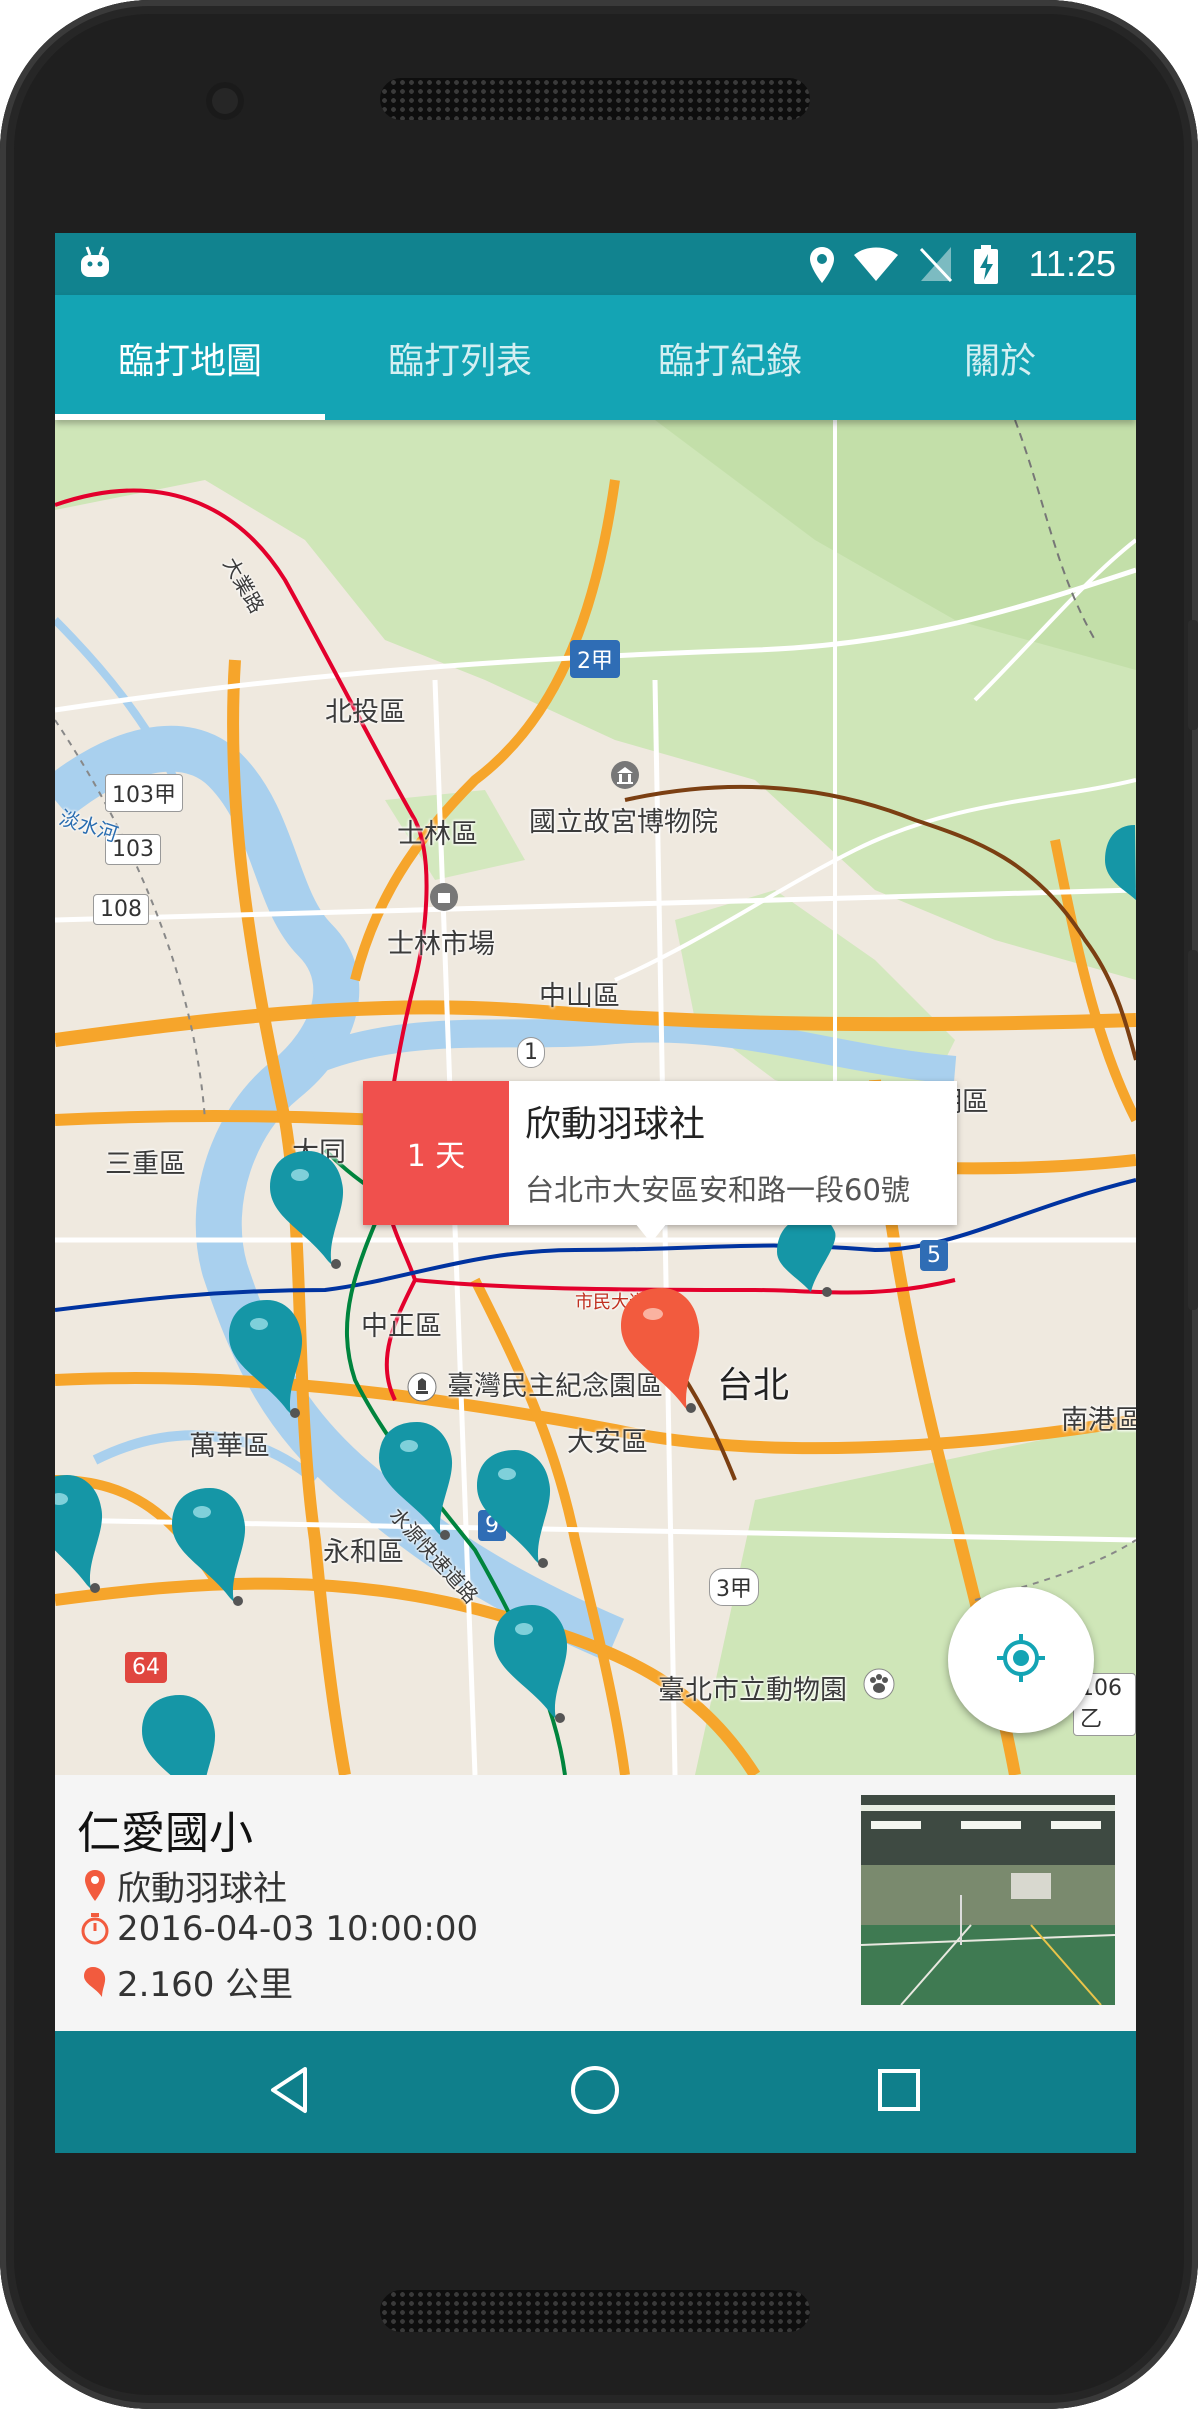 The height and width of the screenshot is (2409, 1198). What do you see at coordinates (615, 1124) in the screenshot?
I see `info-window-title: 欣動羽球社` at bounding box center [615, 1124].